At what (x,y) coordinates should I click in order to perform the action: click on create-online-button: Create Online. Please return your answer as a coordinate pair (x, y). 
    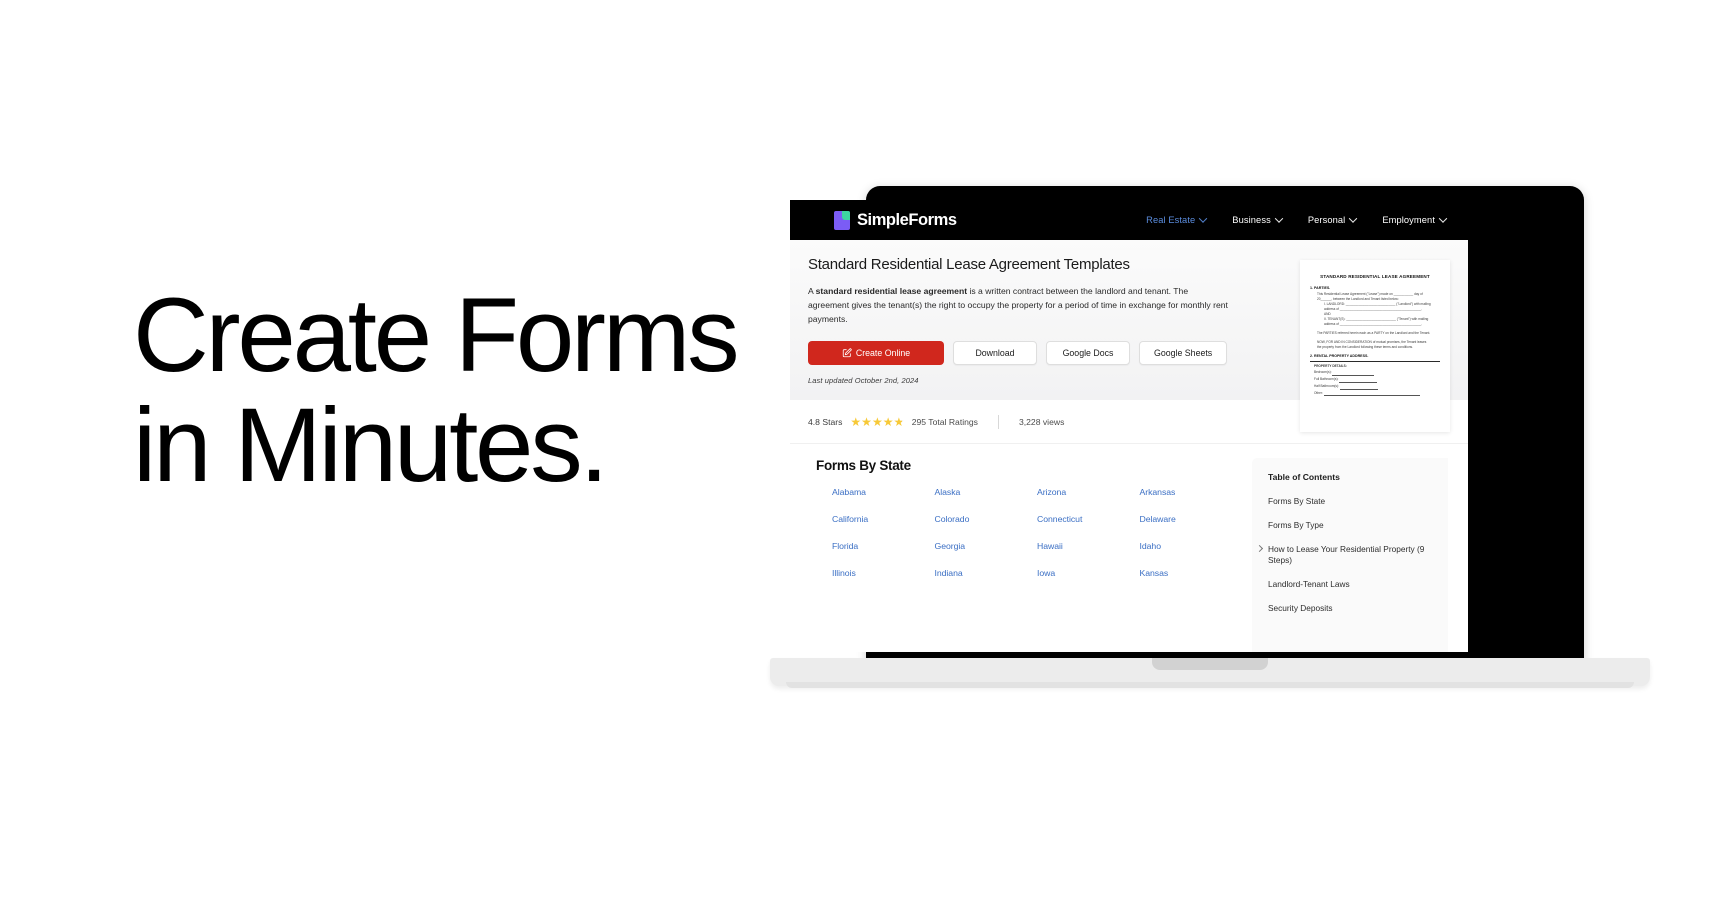
    Looking at the image, I should click on (876, 352).